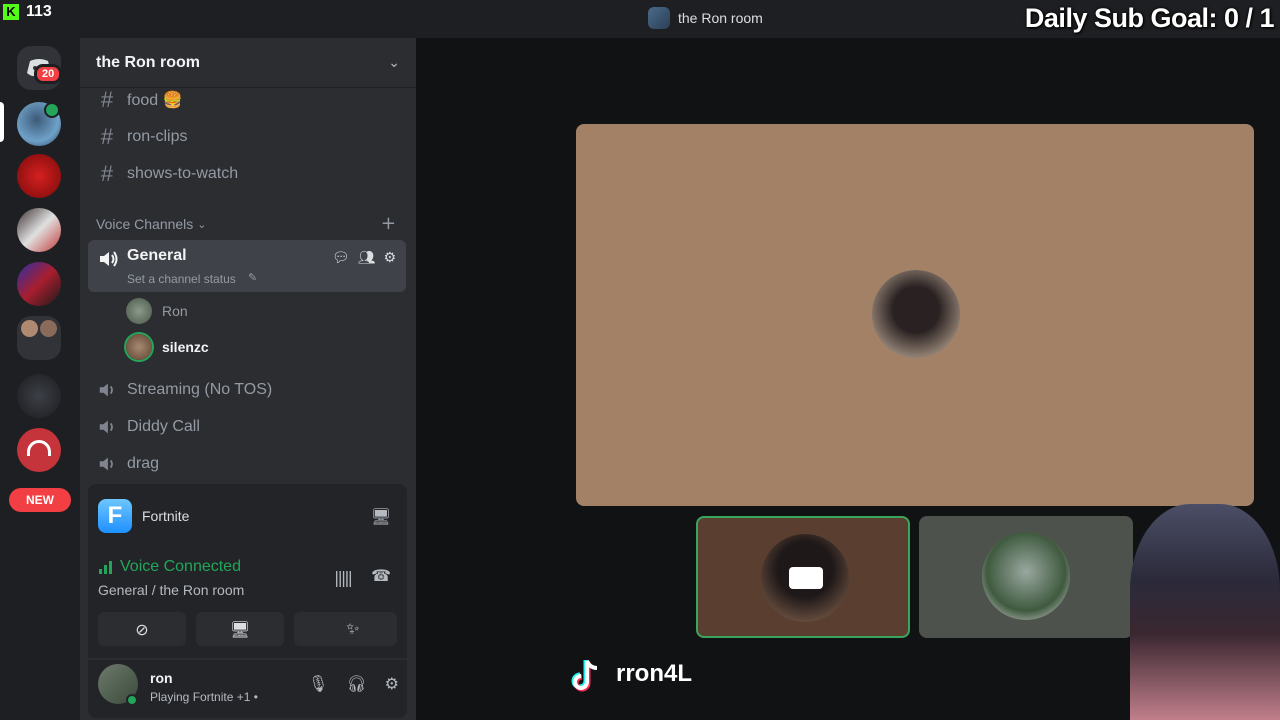  I want to click on server-icon-red, so click(39, 176).